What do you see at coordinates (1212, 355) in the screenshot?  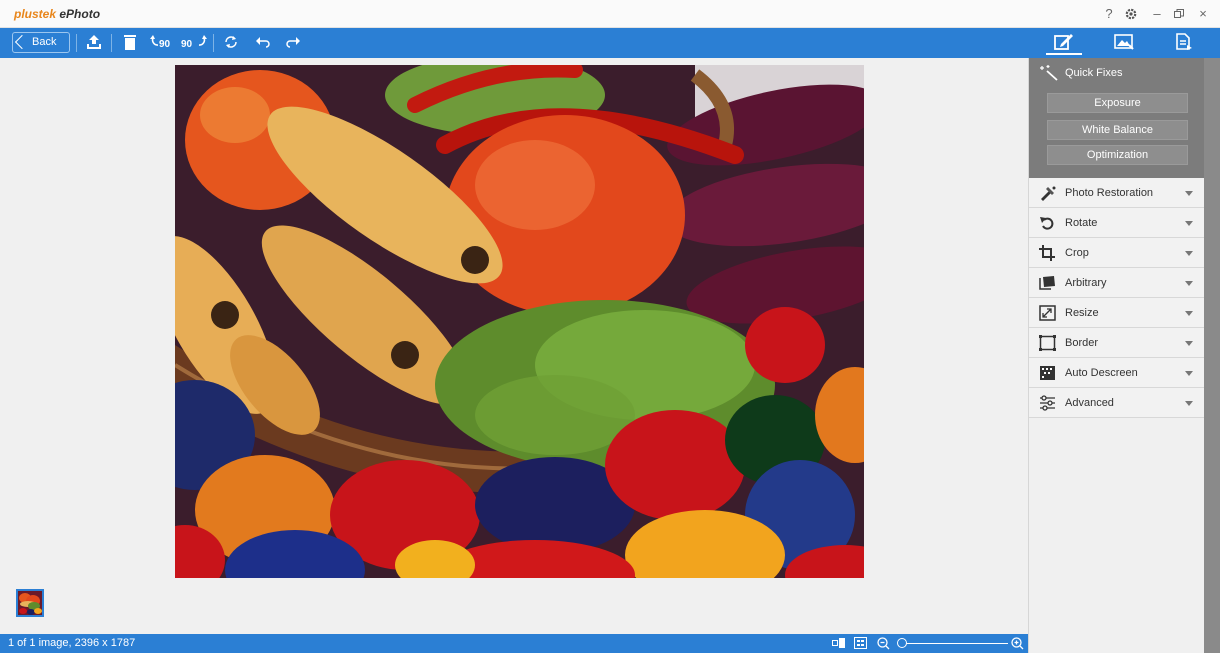 I see `panel-scrollbar` at bounding box center [1212, 355].